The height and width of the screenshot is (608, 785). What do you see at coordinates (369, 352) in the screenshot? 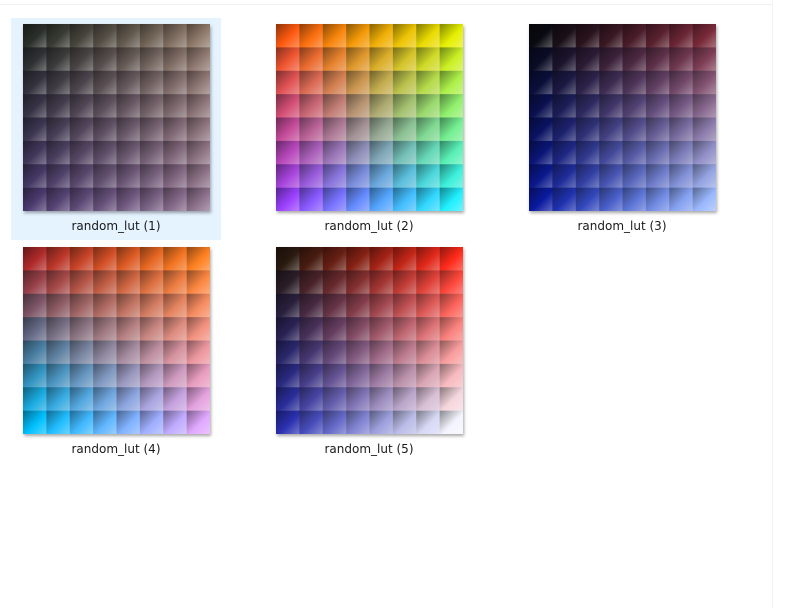
I see `file-item-random-lut-5: random_lut (5)` at bounding box center [369, 352].